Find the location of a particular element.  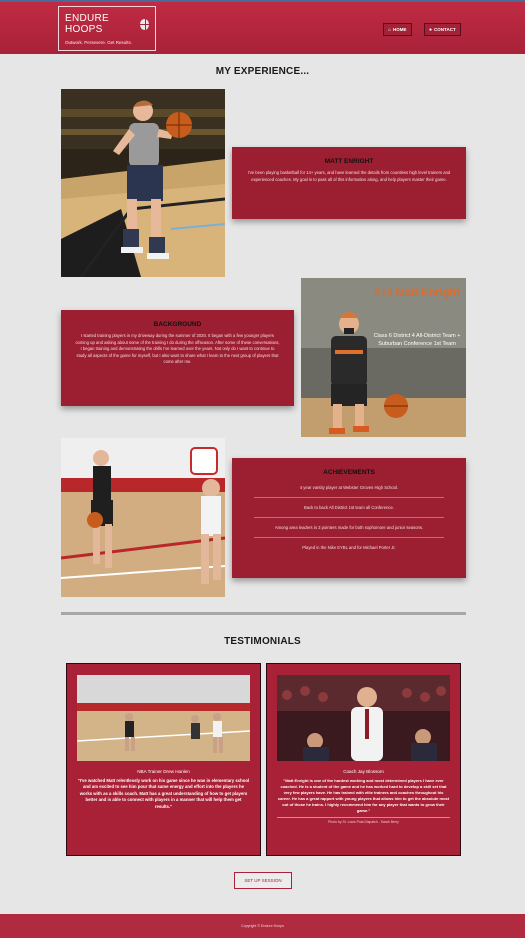

player-shooting-photo is located at coordinates (143, 183).